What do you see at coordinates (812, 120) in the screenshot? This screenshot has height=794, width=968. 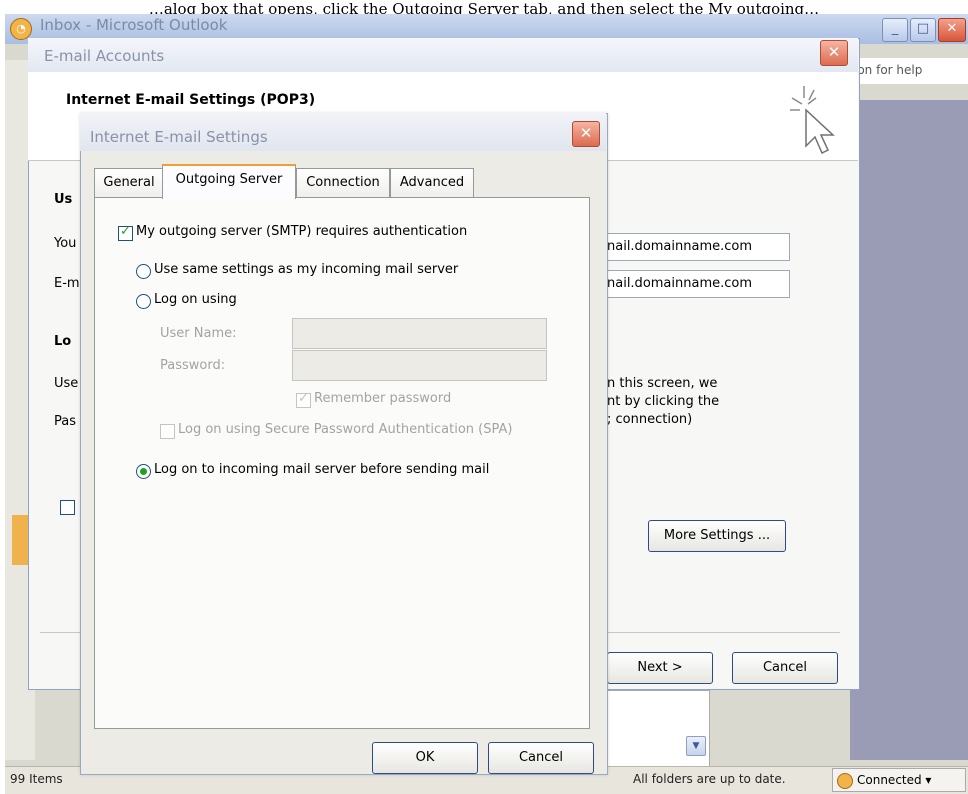 I see `cursor-sparkle-icon` at bounding box center [812, 120].